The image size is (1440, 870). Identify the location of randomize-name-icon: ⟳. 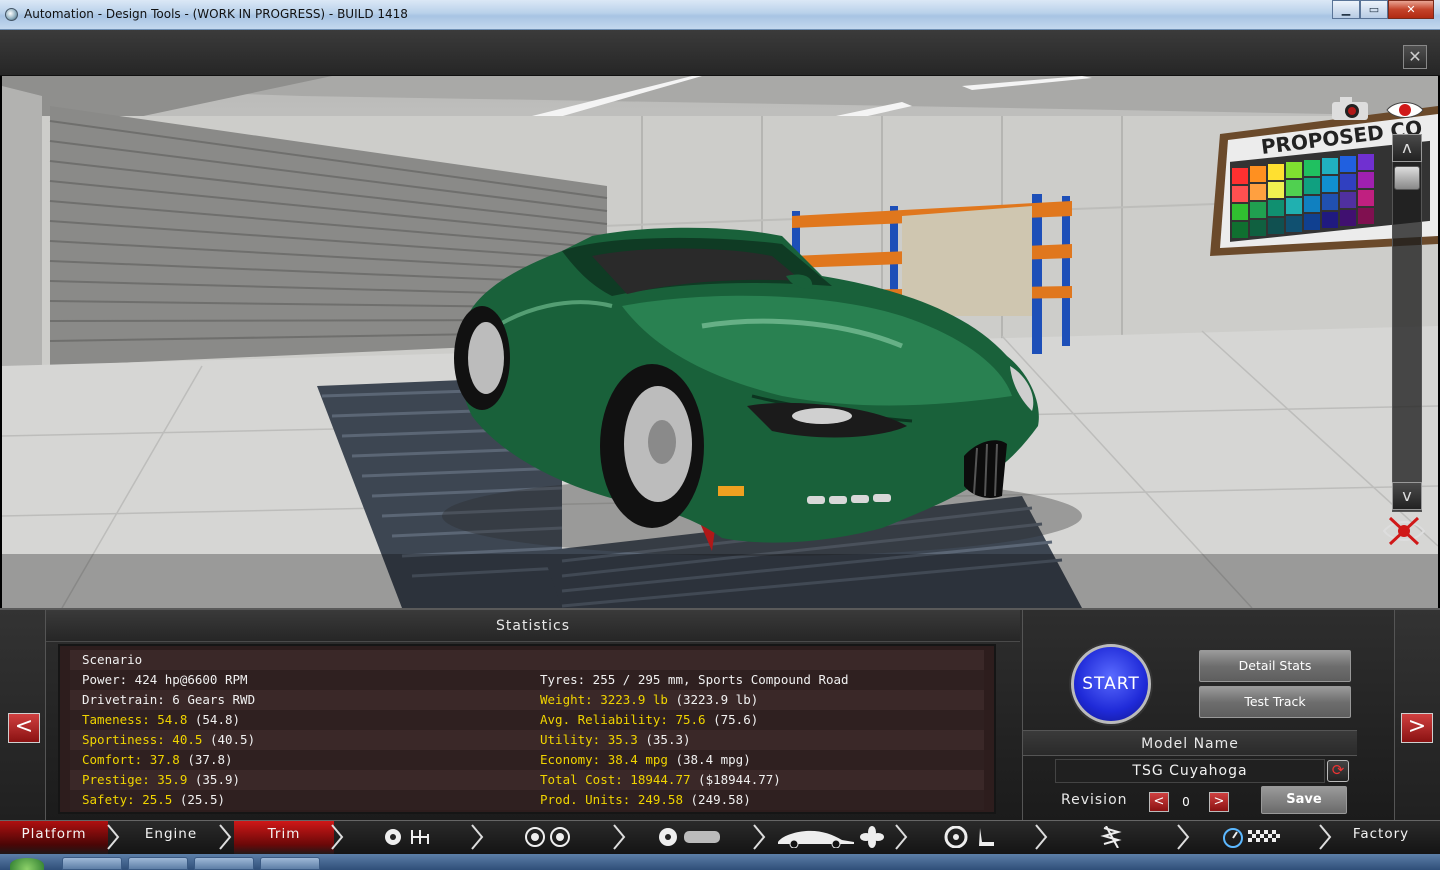
(1338, 771).